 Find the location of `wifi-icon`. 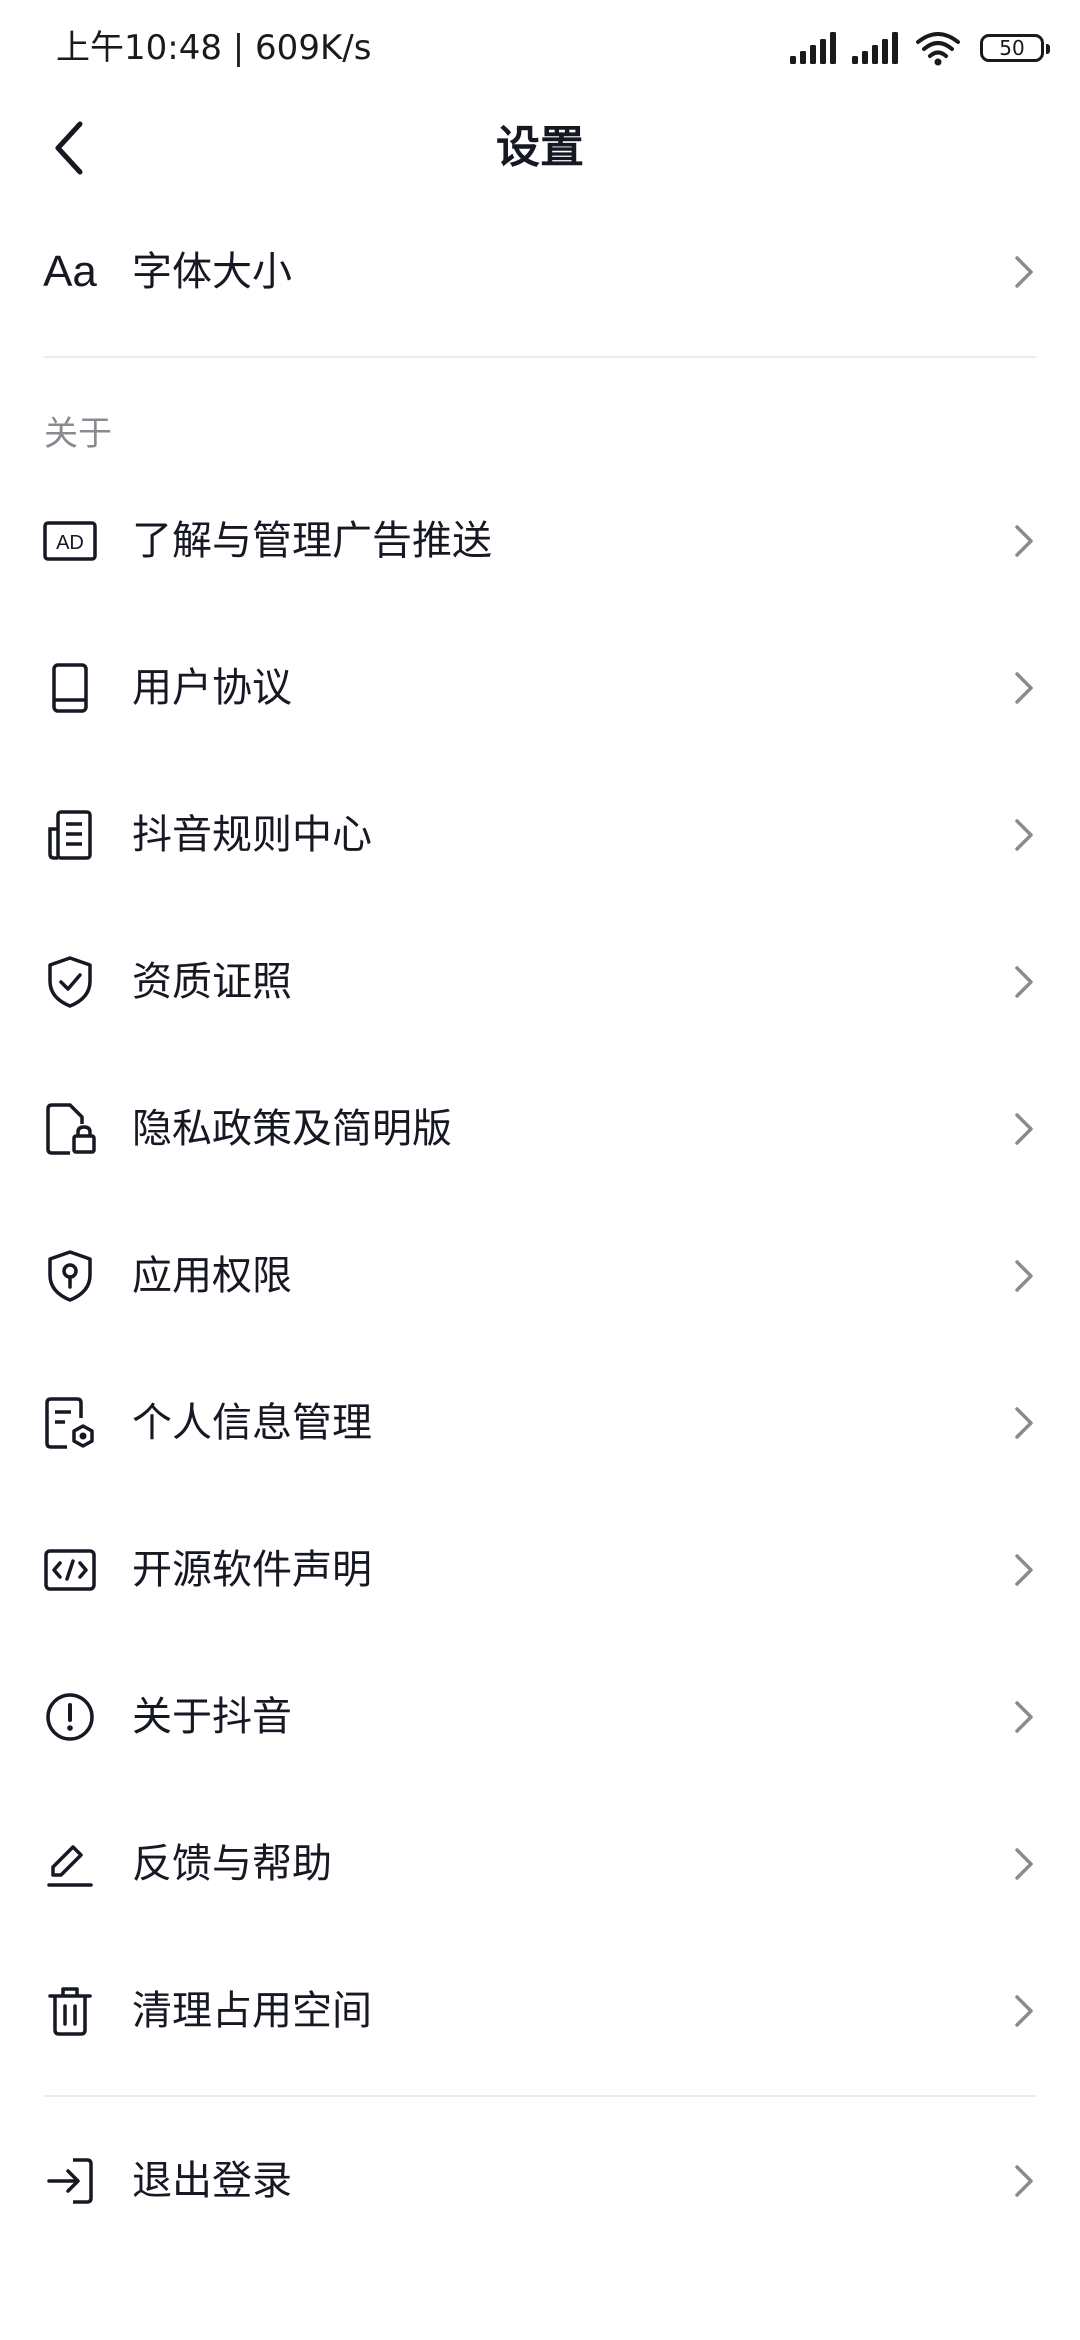

wifi-icon is located at coordinates (938, 48).